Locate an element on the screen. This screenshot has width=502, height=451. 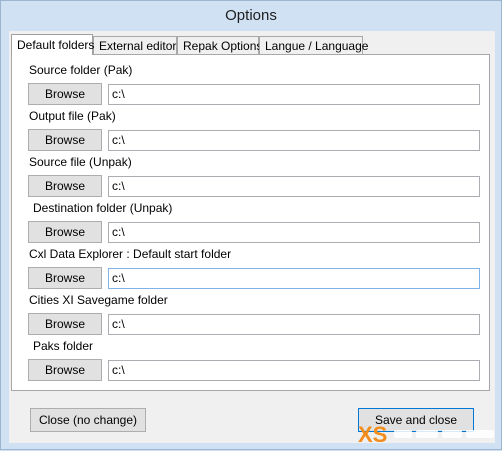
folder-label-output-pak: Output file (Pak) is located at coordinates (72, 116).